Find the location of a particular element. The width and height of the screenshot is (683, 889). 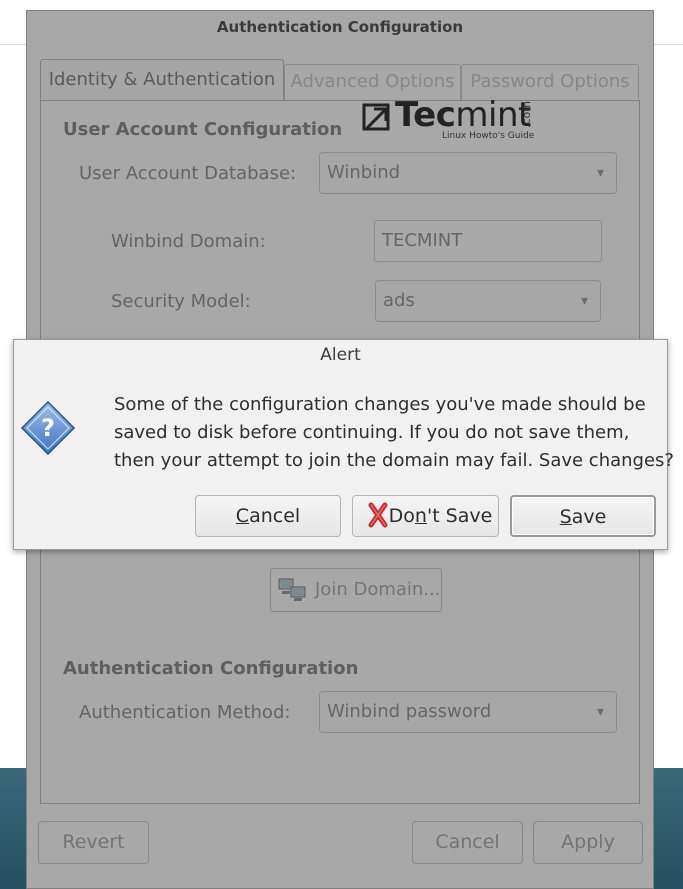

save-mnemonic: S is located at coordinates (565, 517).